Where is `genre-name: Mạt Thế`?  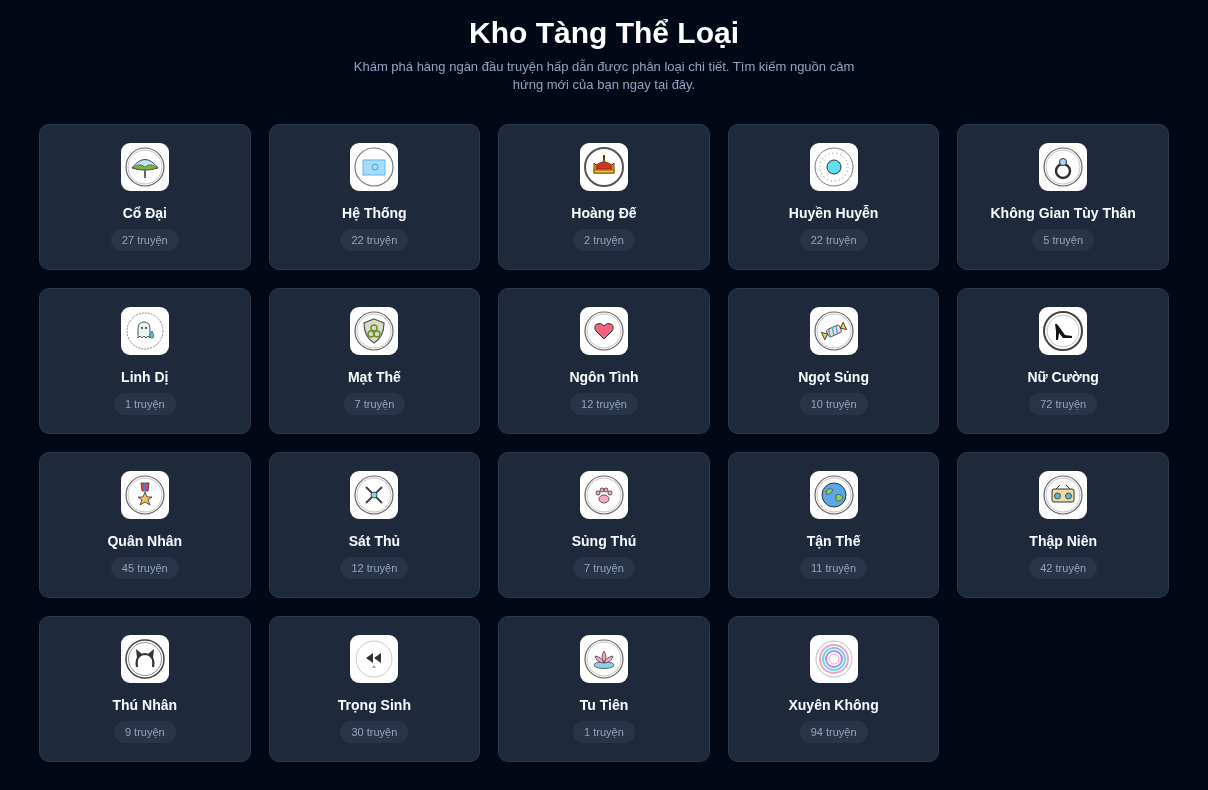
genre-name: Mạt Thế is located at coordinates (374, 377).